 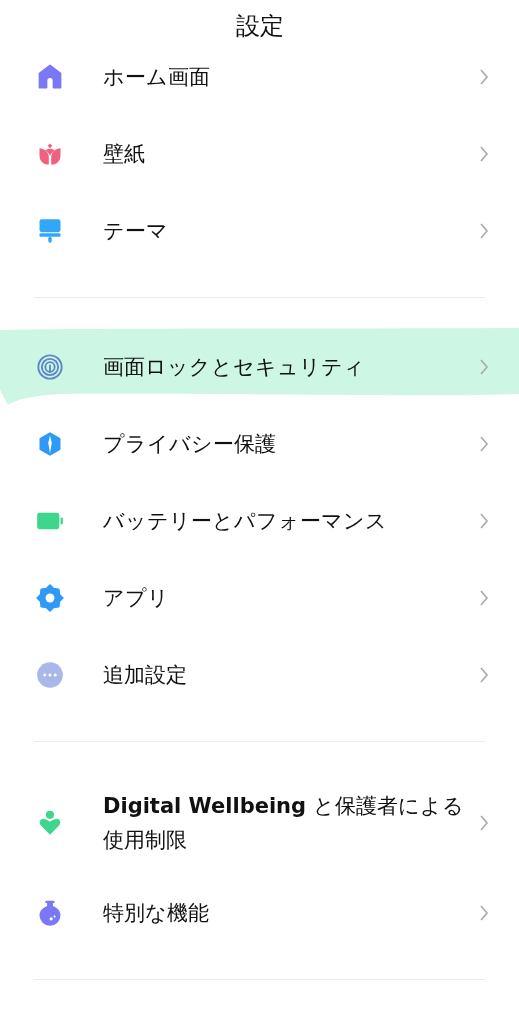 What do you see at coordinates (50, 674) in the screenshot?
I see `more-icon` at bounding box center [50, 674].